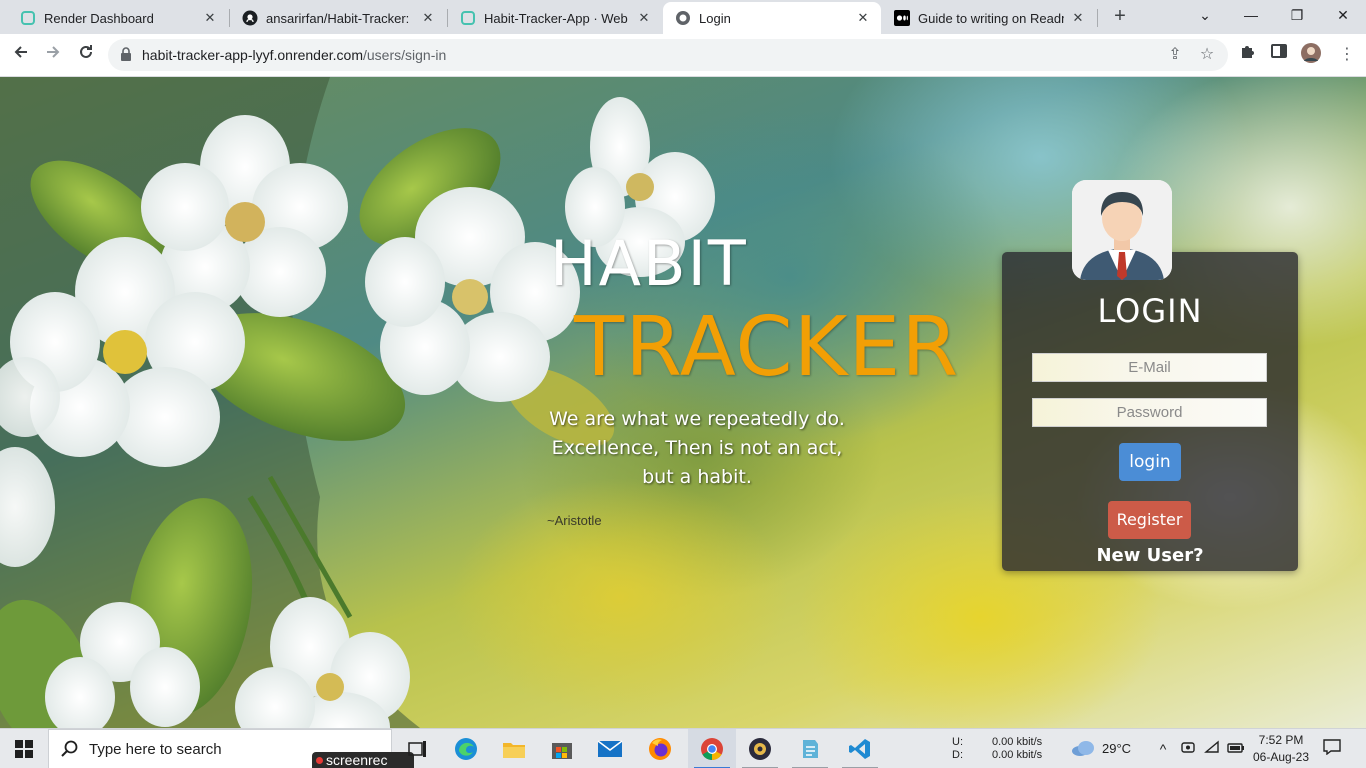 Image resolution: width=1366 pixels, height=768 pixels. What do you see at coordinates (418, 748) in the screenshot?
I see `task-view-icon` at bounding box center [418, 748].